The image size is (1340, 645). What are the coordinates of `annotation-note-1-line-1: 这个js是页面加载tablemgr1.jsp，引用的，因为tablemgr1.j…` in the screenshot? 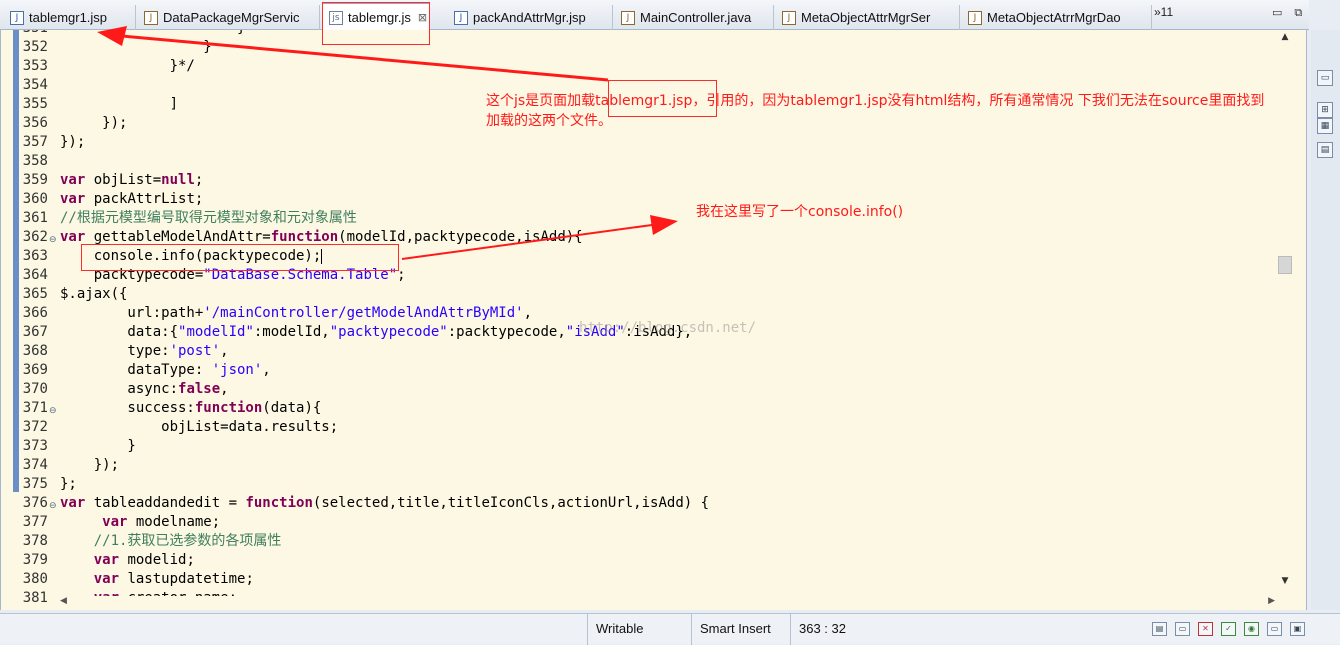 It's located at (875, 101).